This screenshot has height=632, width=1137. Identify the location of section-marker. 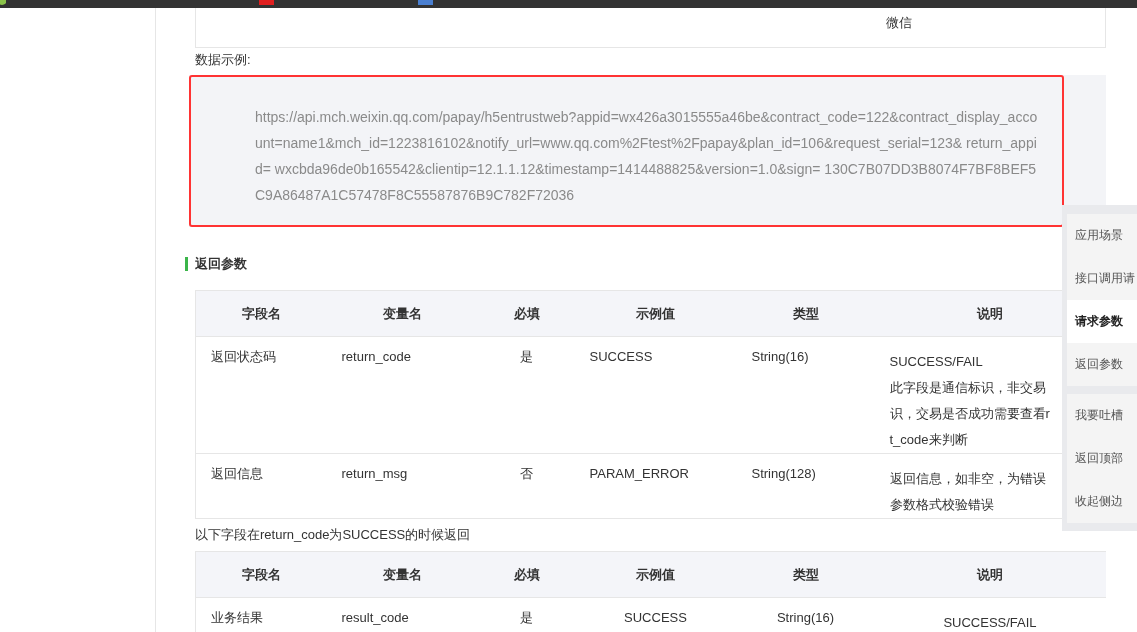
(186, 264).